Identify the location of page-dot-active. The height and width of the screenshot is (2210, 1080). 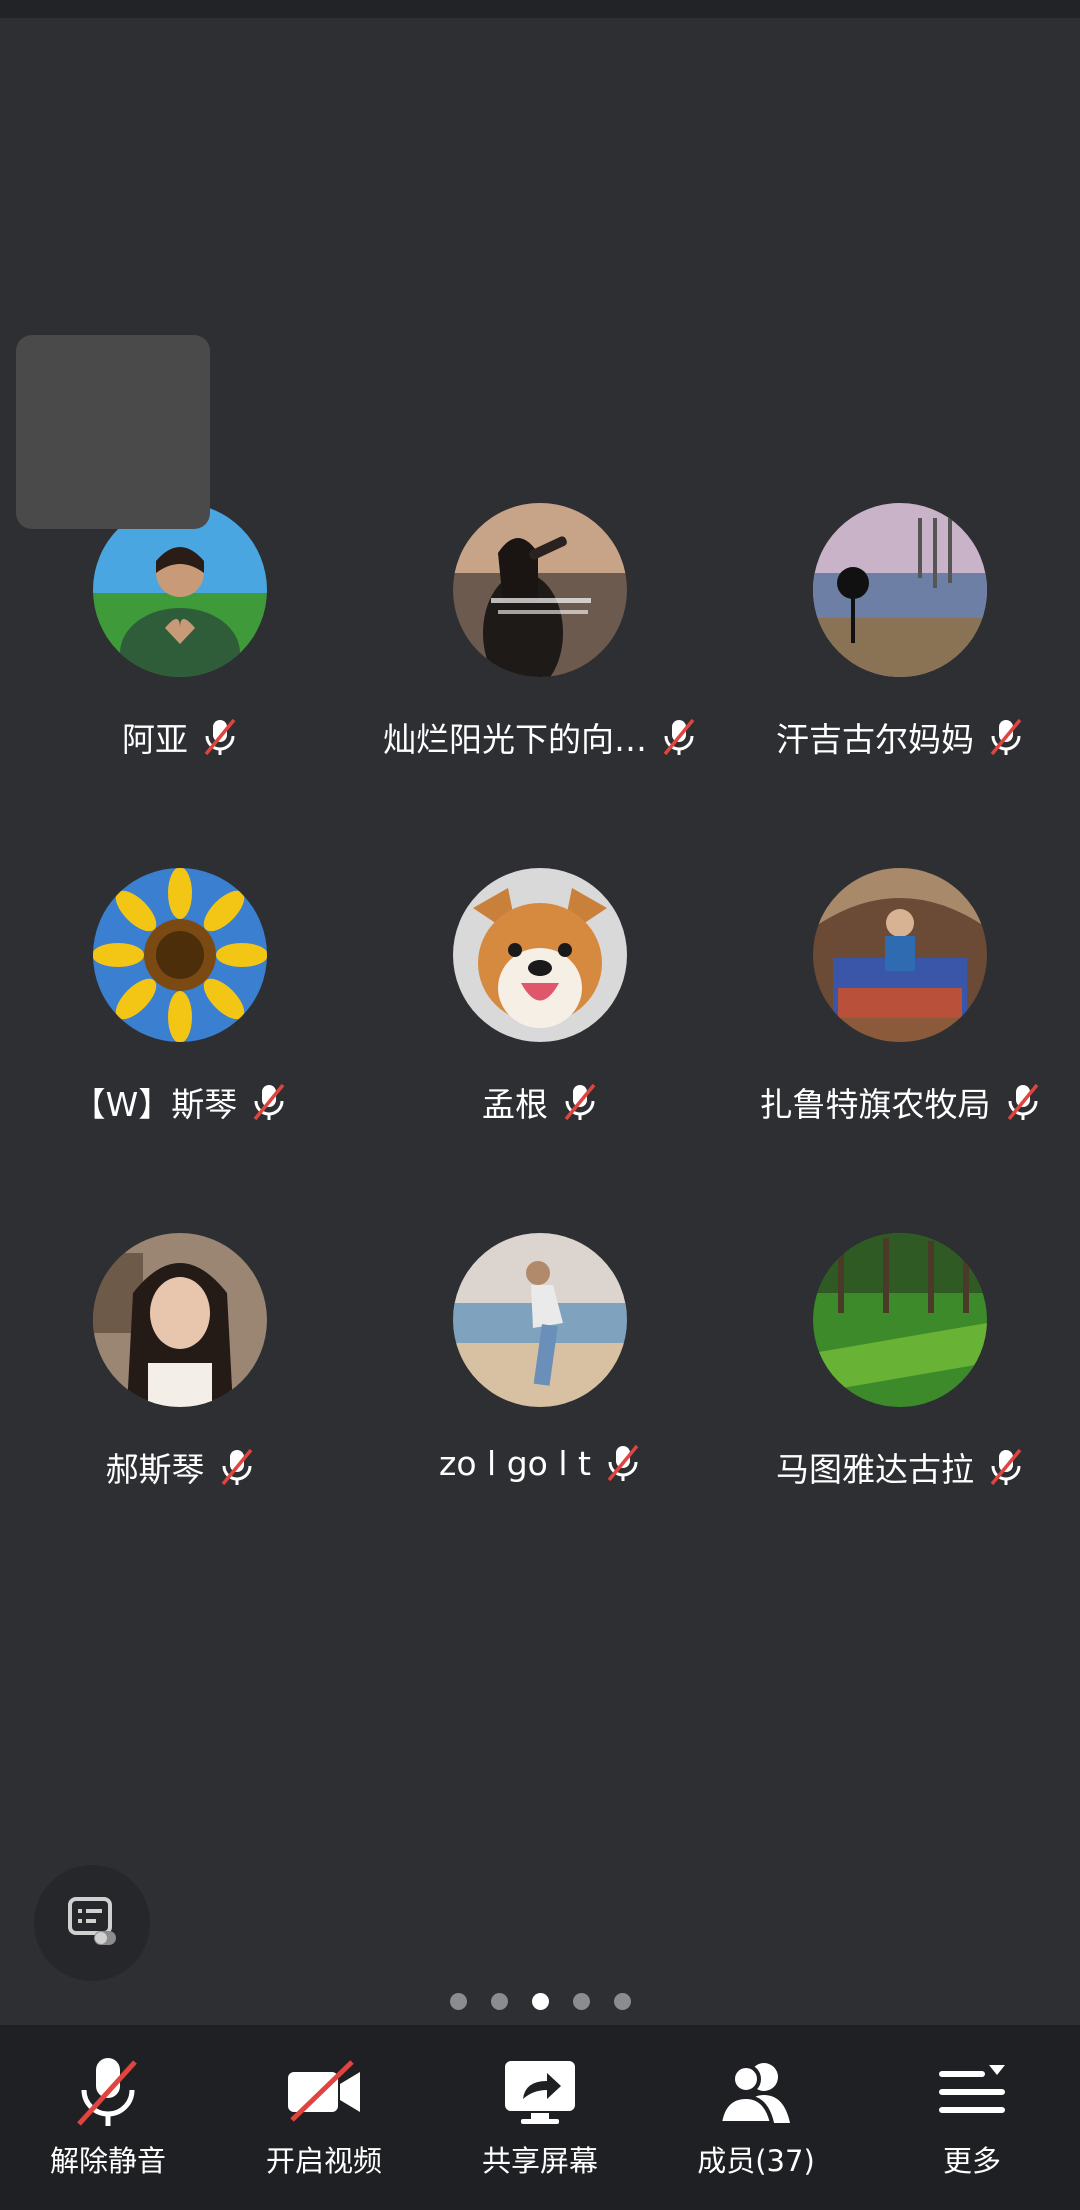
(540, 2001).